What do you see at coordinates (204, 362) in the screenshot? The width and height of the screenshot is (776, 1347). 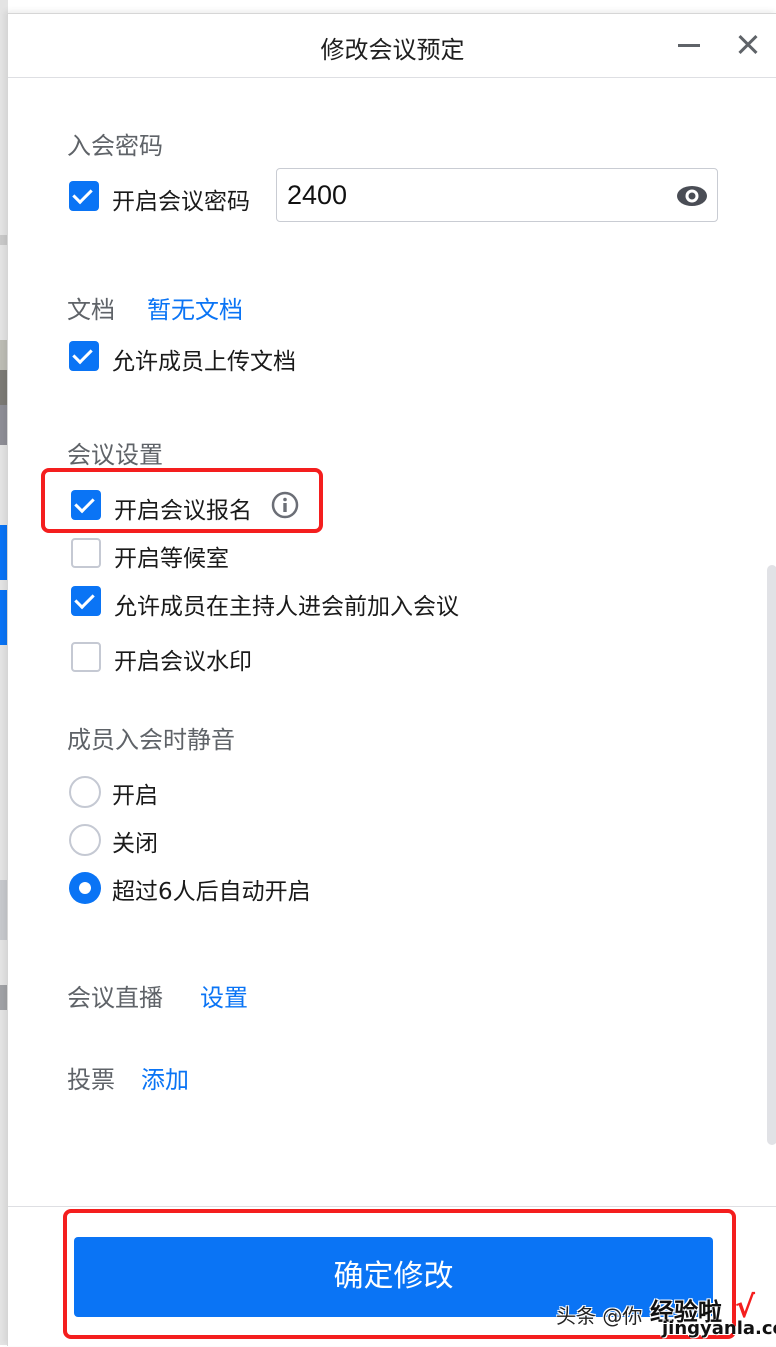 I see `allow-upload-label: 允许成员上传文档` at bounding box center [204, 362].